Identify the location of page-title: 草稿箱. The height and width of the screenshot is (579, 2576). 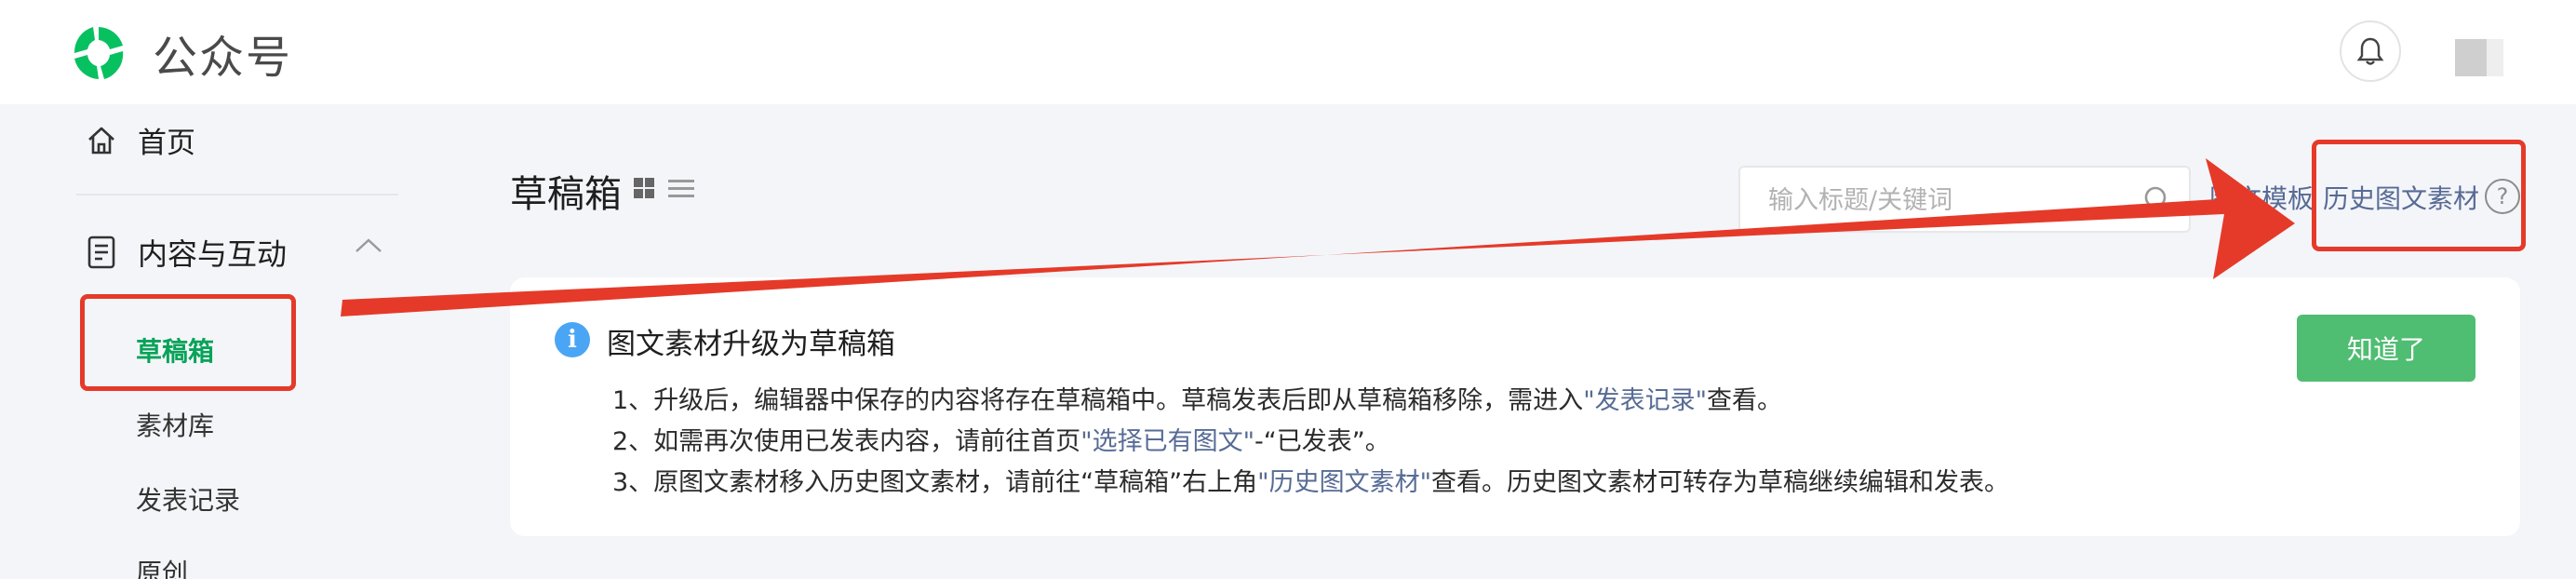
(566, 194).